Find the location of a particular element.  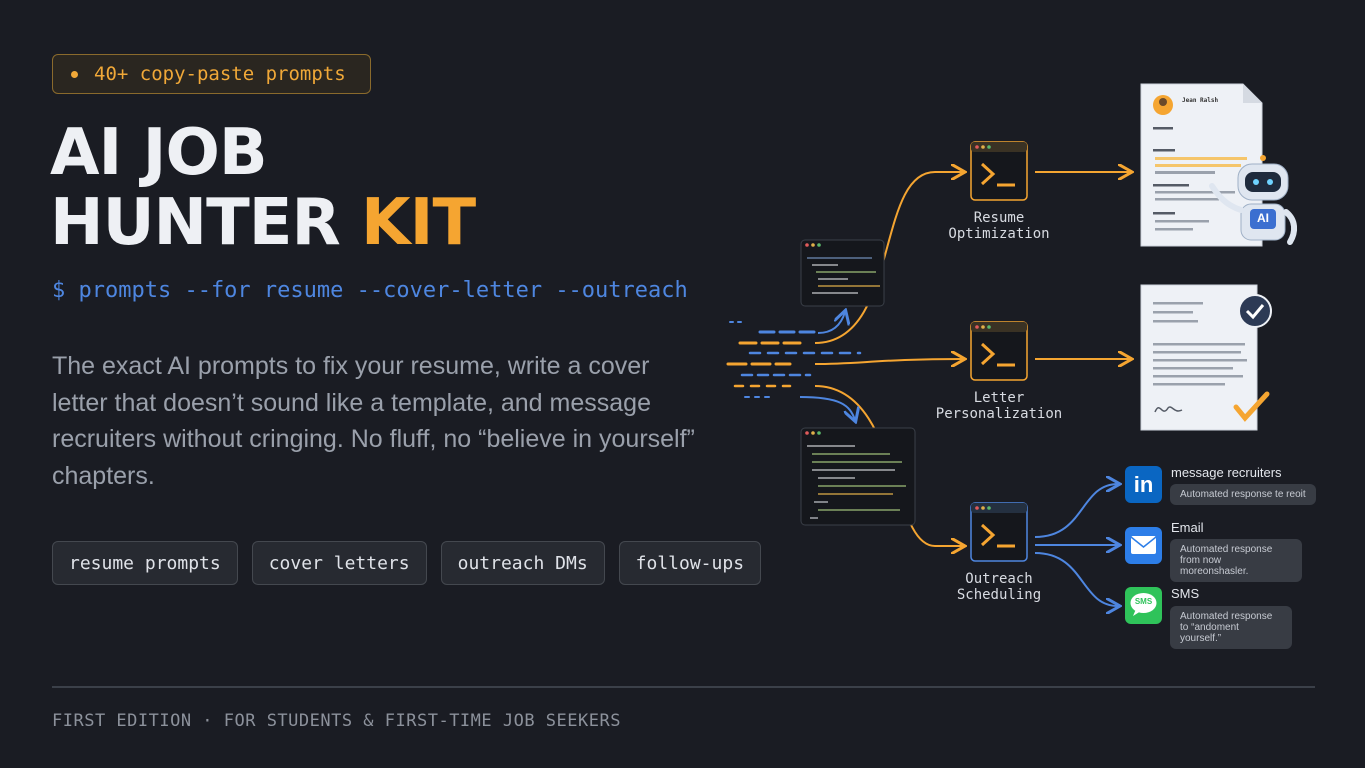

node-label-outreach: Outreach Scheduling is located at coordinates (999, 587).